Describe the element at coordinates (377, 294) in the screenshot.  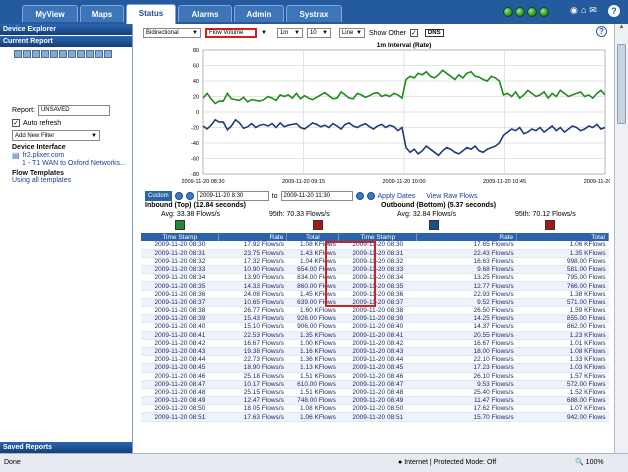
I see `table-cell: 2009-11-20 08:36` at that location.